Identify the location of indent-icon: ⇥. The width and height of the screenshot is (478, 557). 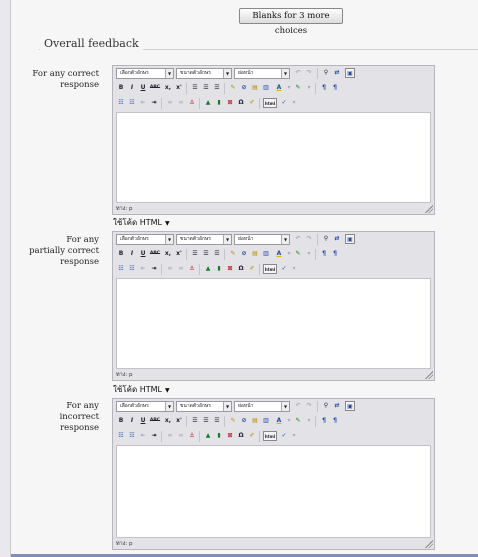
(154, 103).